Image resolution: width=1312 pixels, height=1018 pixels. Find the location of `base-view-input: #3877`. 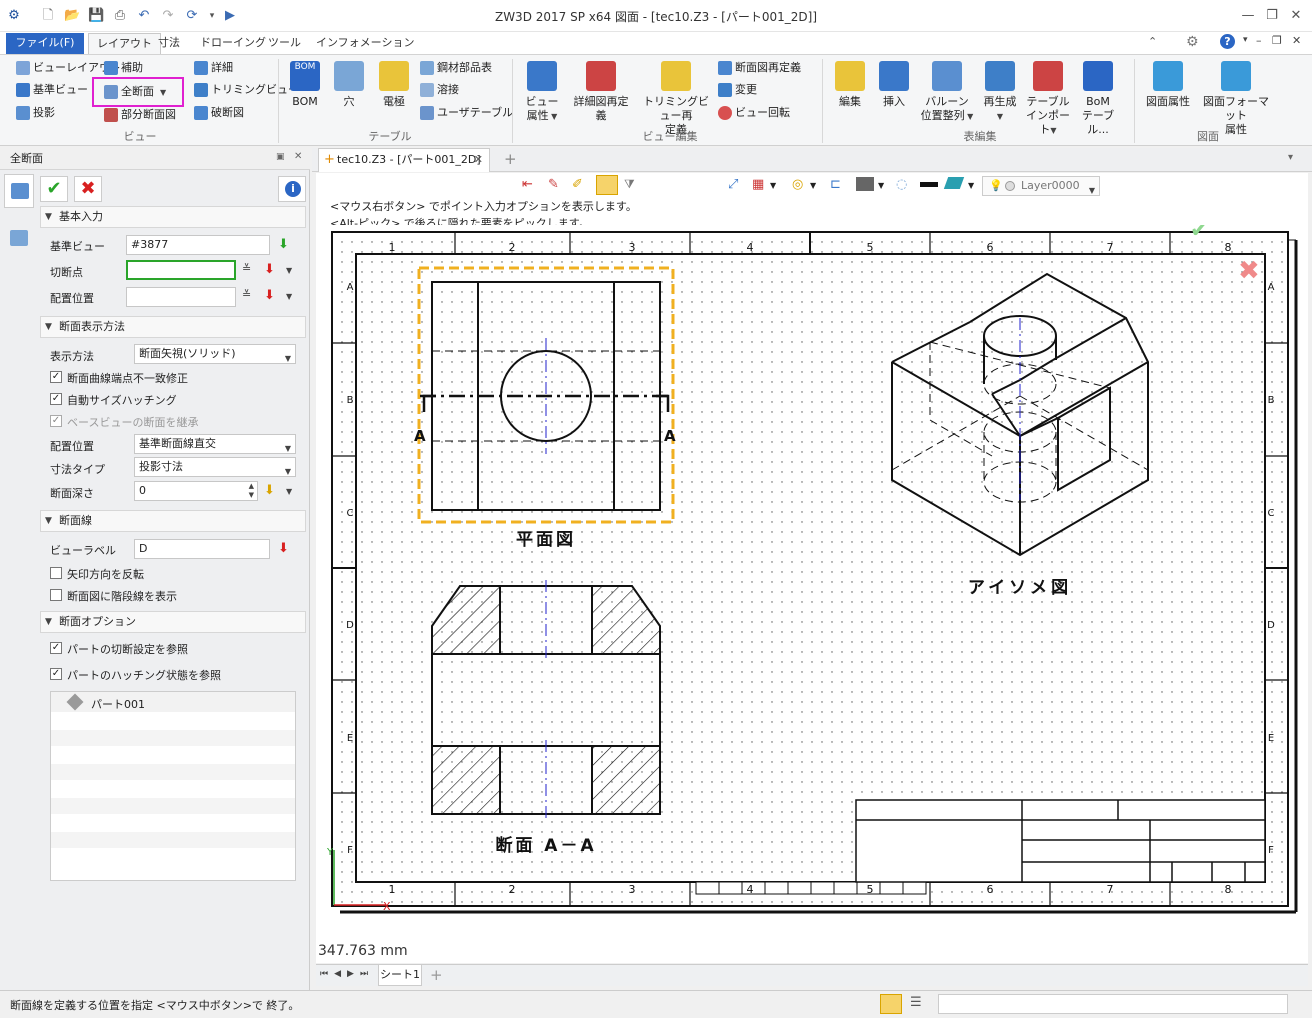

base-view-input: #3877 is located at coordinates (198, 245).